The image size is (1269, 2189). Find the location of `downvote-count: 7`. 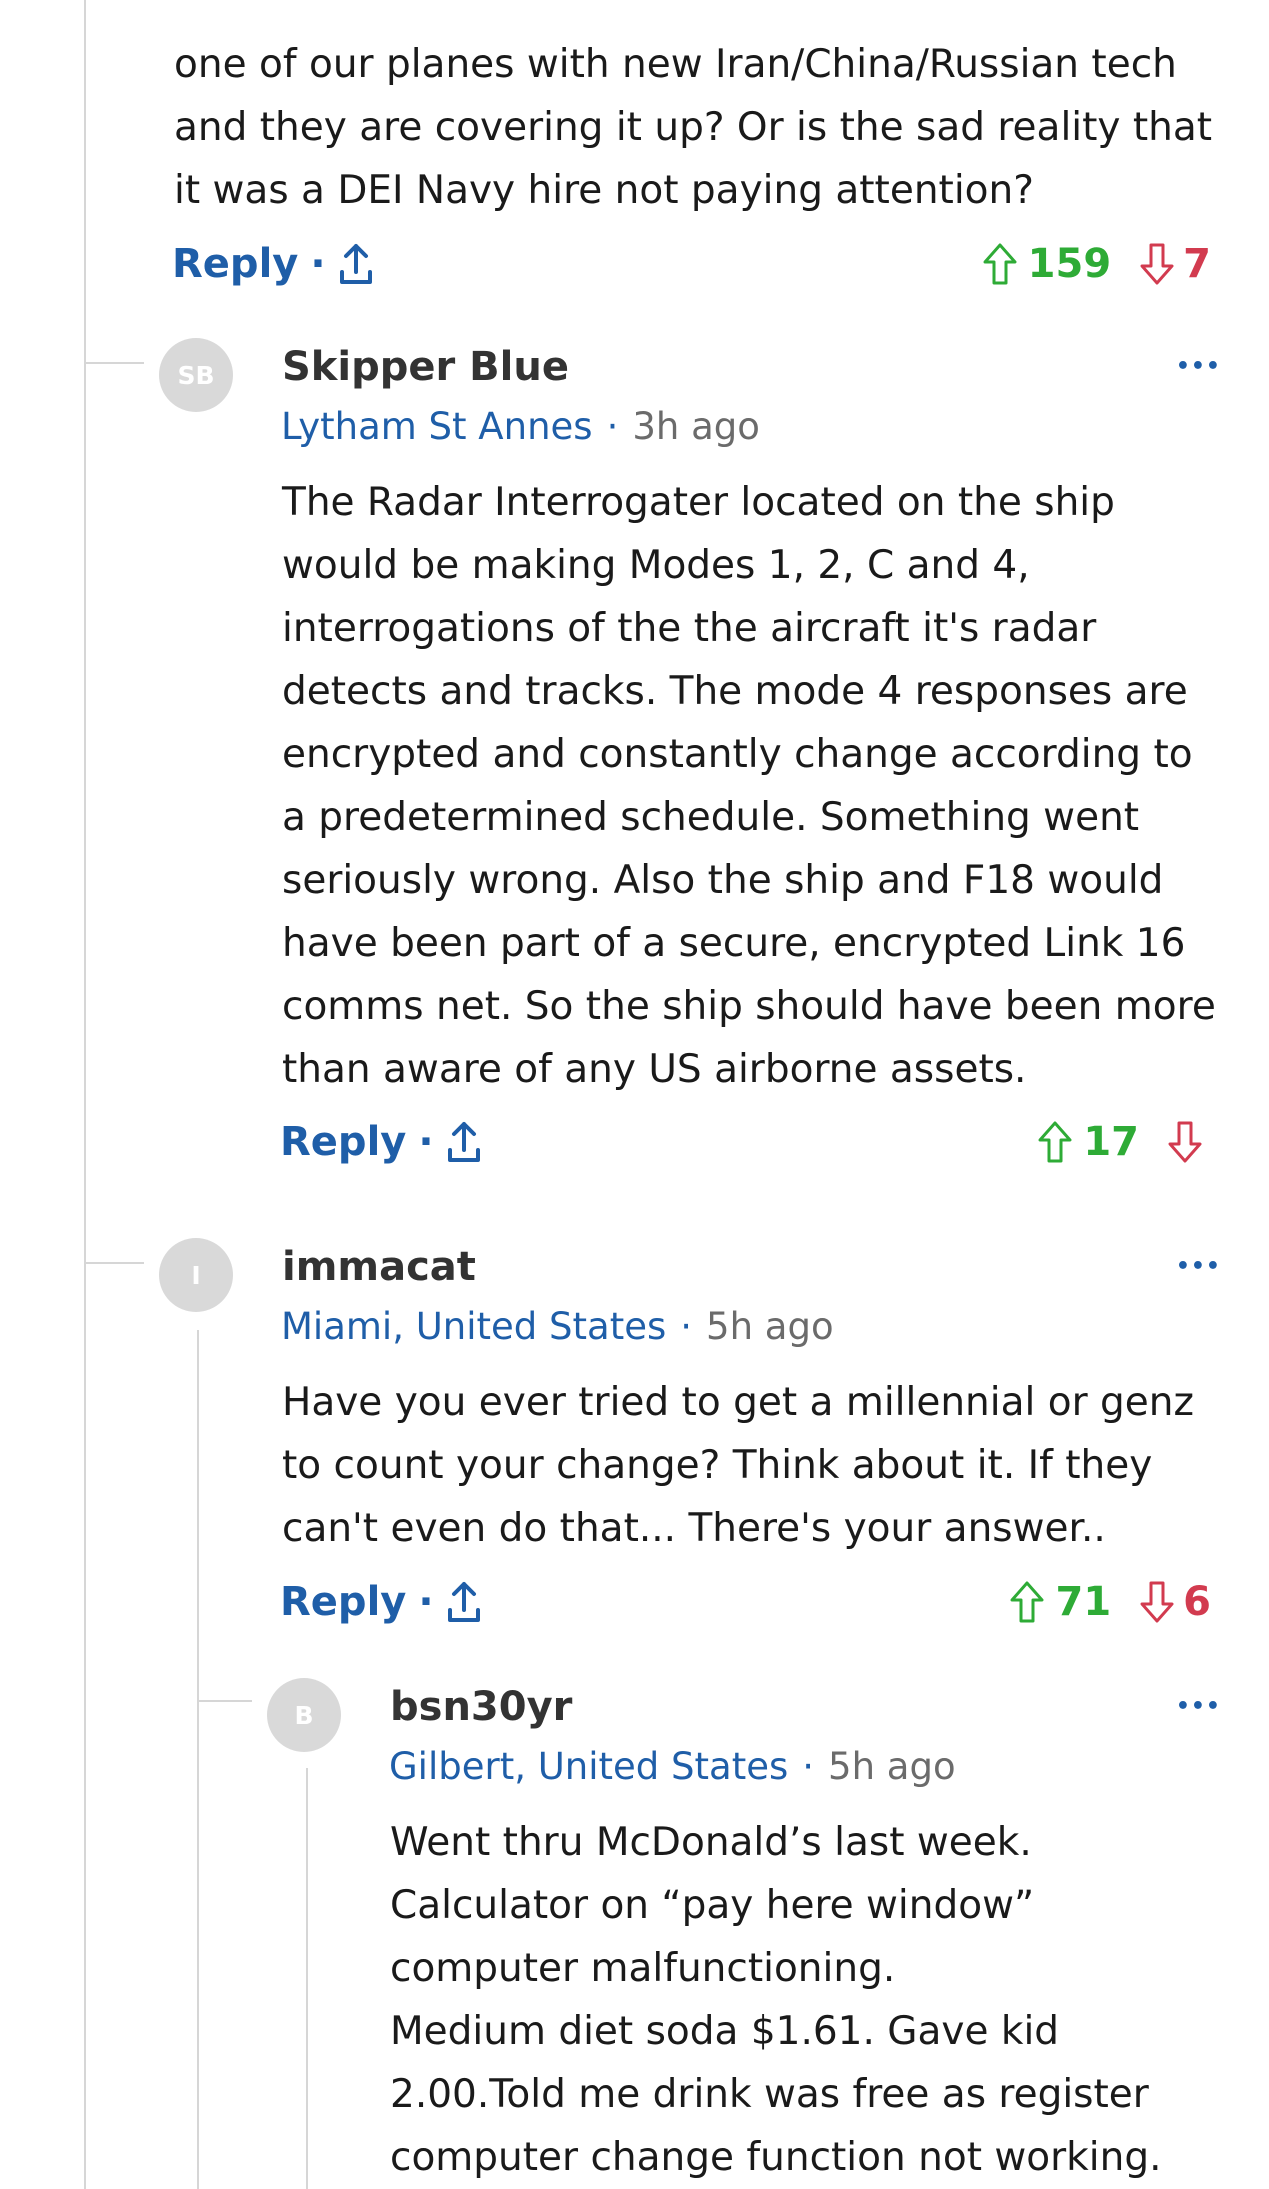

downvote-count: 7 is located at coordinates (1197, 264).